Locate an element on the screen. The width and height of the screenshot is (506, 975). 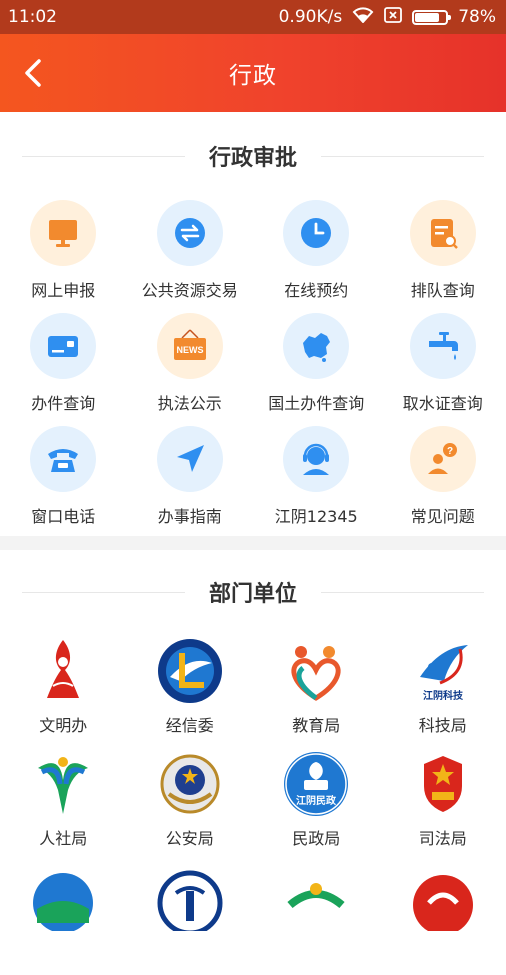
service-item: ? 常见问题 is located at coordinates (443, 482).